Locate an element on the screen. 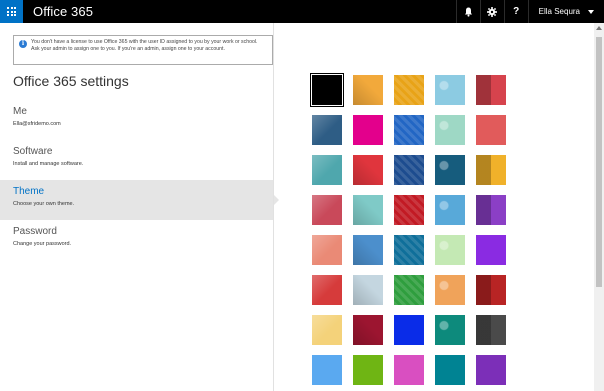 This screenshot has width=604, height=391. theme-swatch-yellow-zigzag is located at coordinates (491, 170).